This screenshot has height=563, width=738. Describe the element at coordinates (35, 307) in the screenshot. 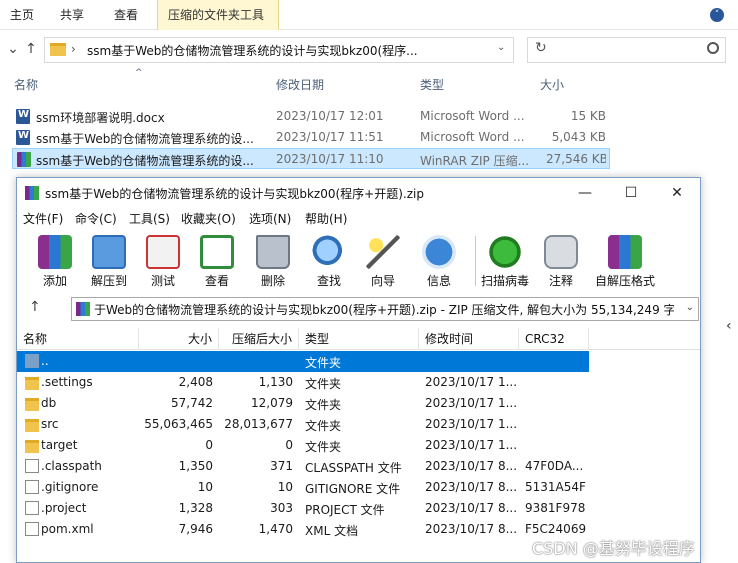

I see `up-one-level-icon: ↑` at that location.